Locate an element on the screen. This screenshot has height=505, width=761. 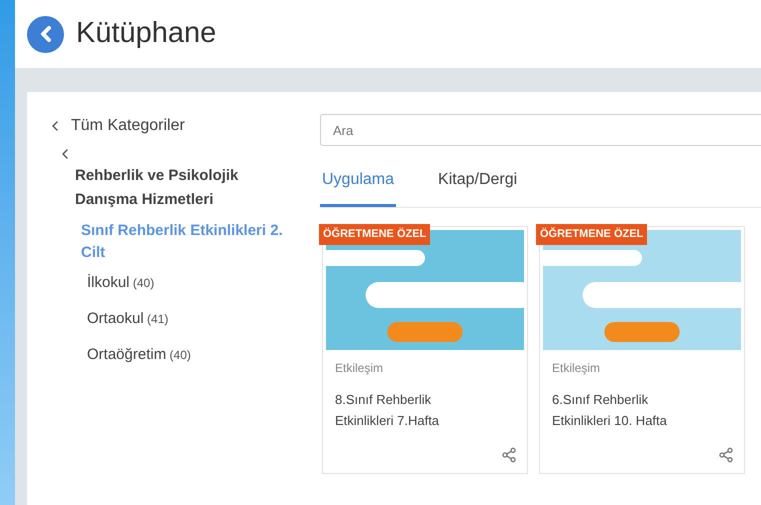
content-card-item: ÖĞRETMENE ÖZEL Etkileşim 8.Sınıf Rehberlik Etkinlikleri 7.Hafta is located at coordinates (425, 350).